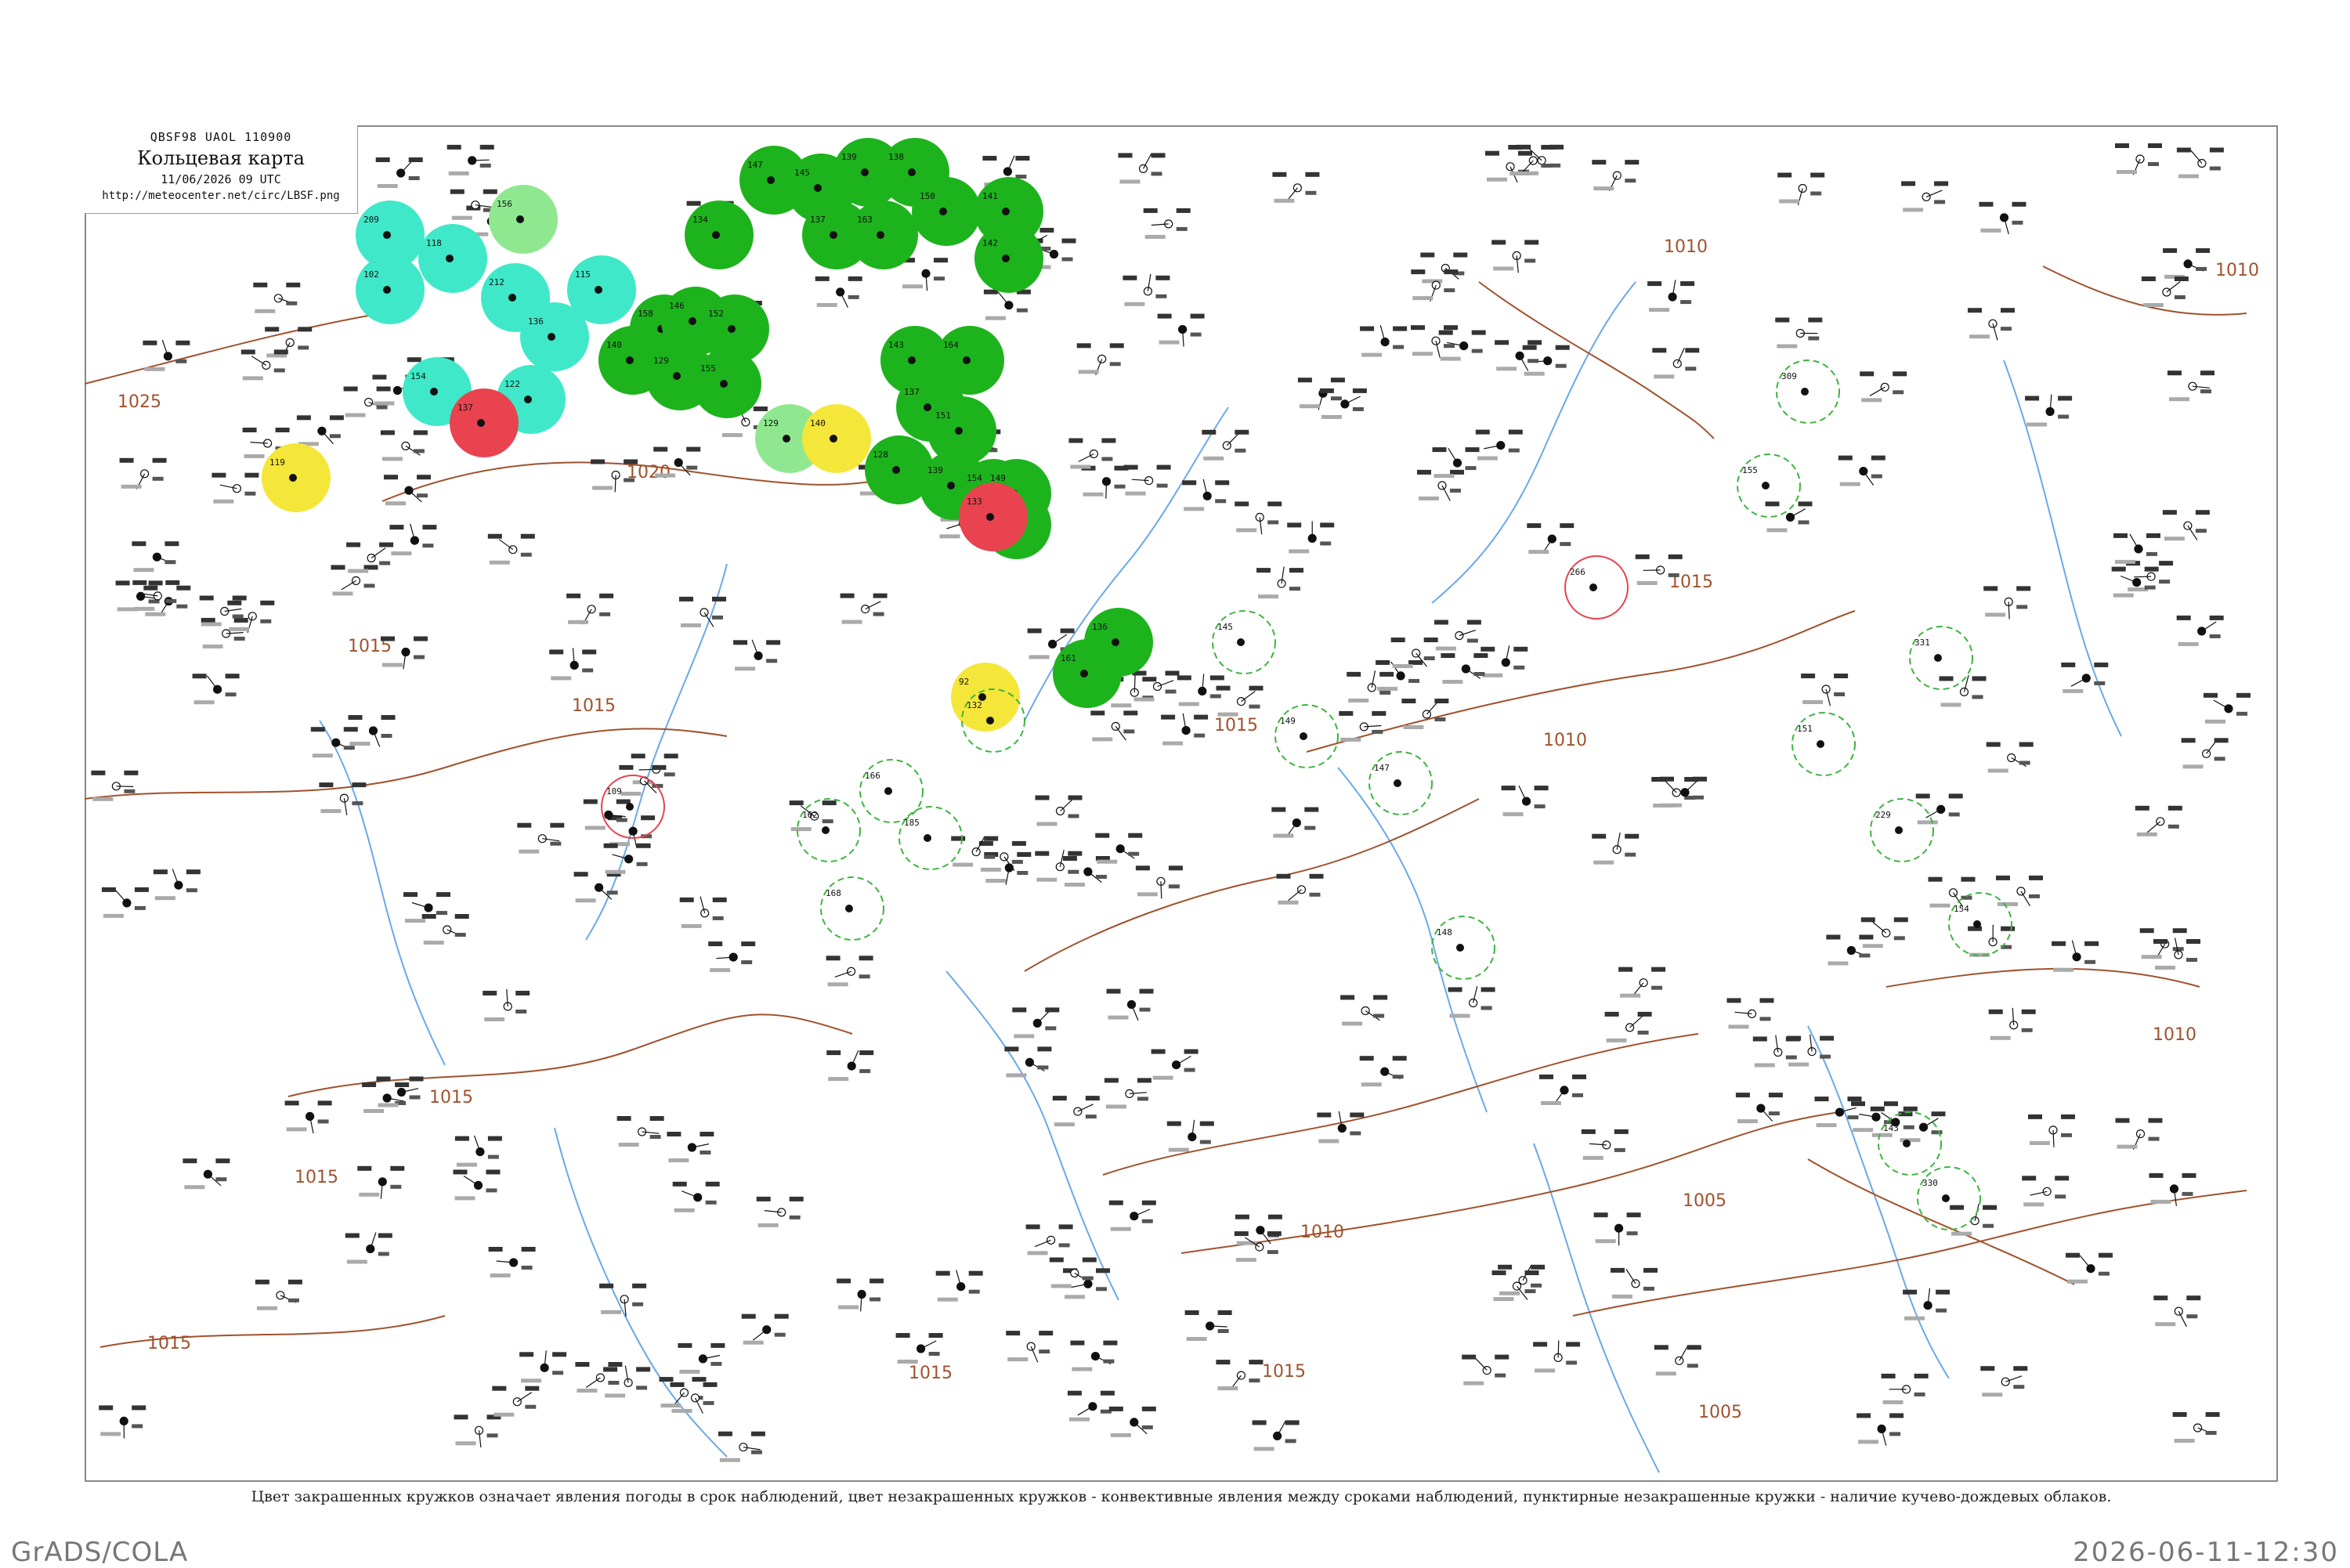 The height and width of the screenshot is (1568, 2350). I want to click on station-marker: 151, so click(1823, 744).